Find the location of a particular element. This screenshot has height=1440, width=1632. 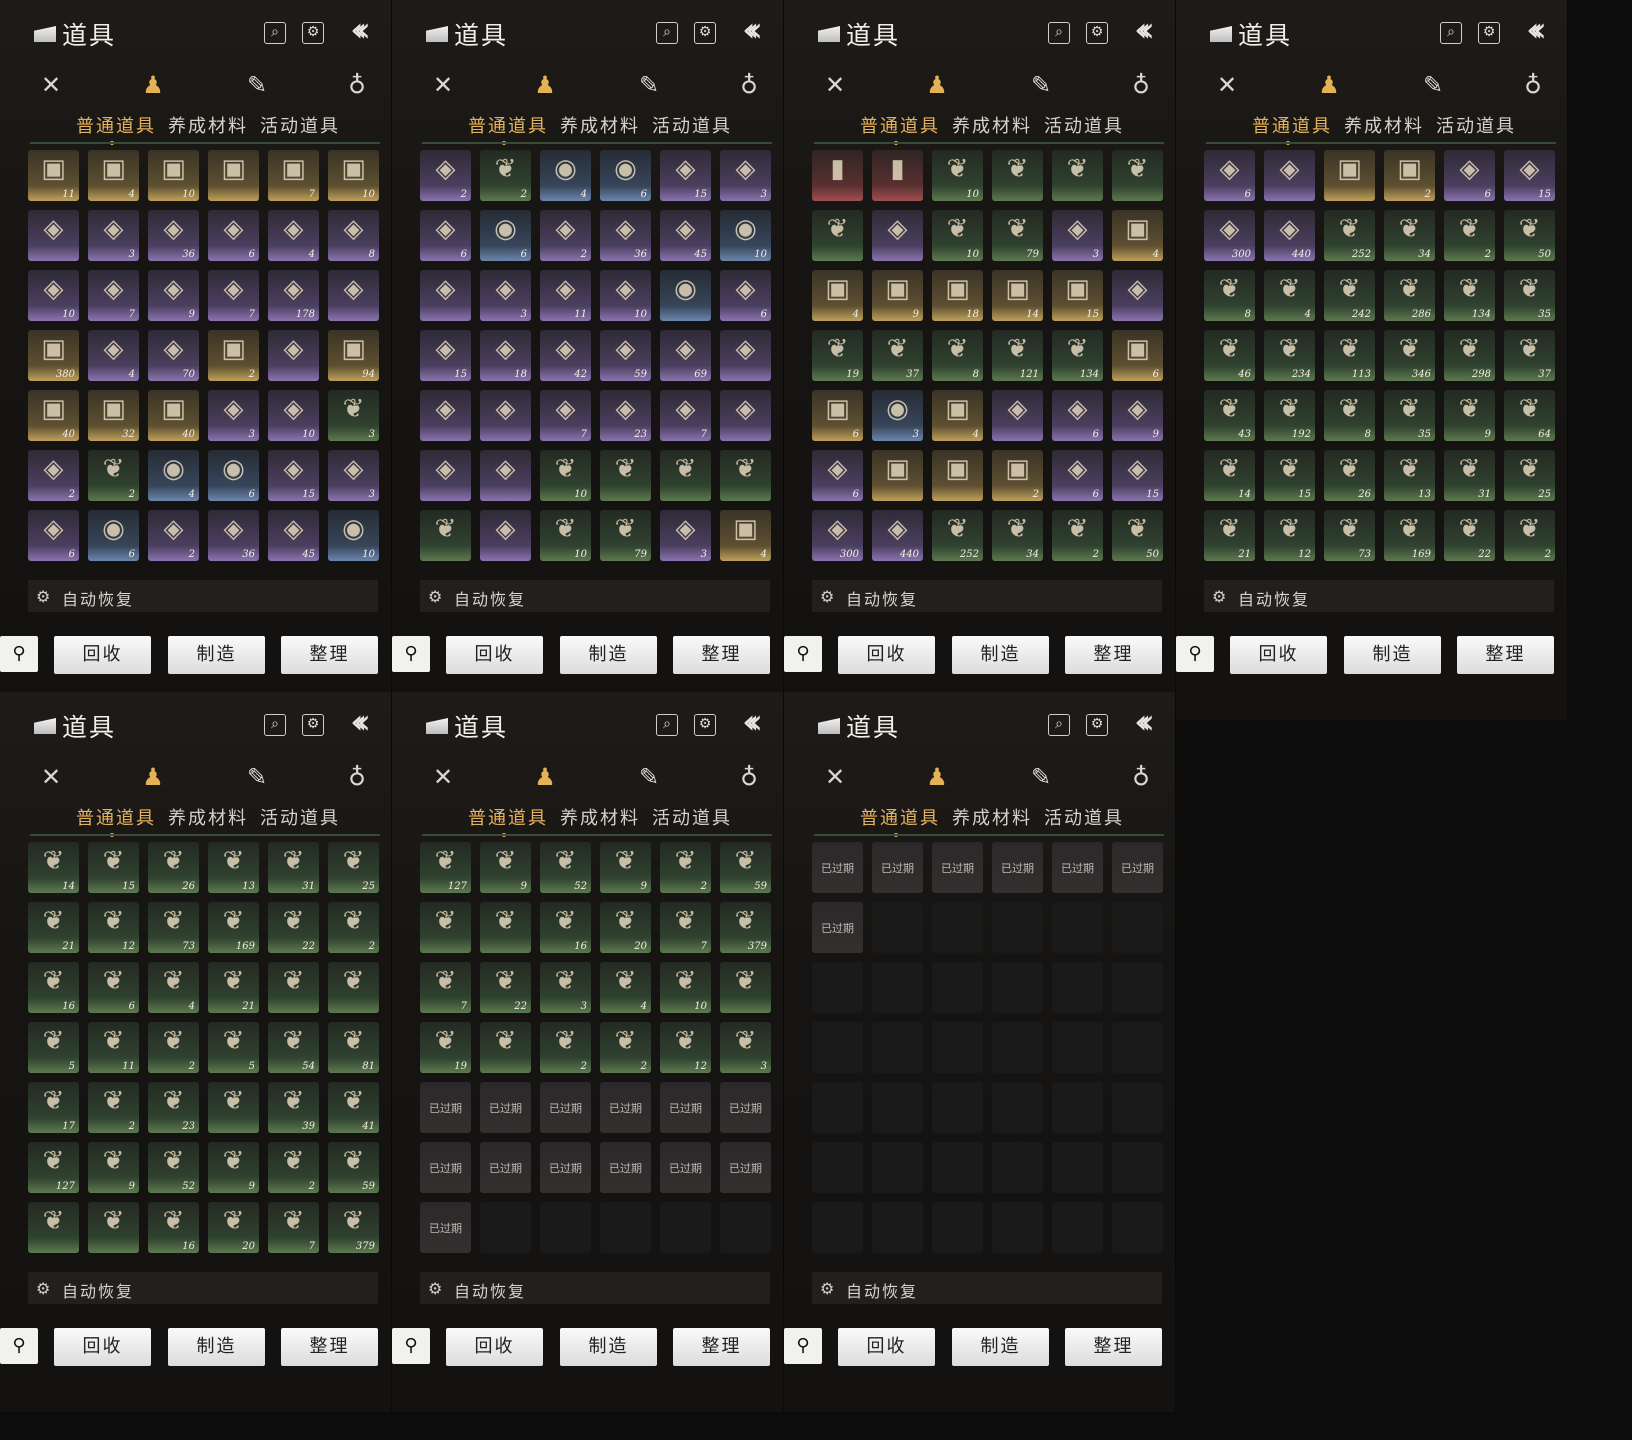

item-slot: ❦ 13 is located at coordinates (1409, 475).